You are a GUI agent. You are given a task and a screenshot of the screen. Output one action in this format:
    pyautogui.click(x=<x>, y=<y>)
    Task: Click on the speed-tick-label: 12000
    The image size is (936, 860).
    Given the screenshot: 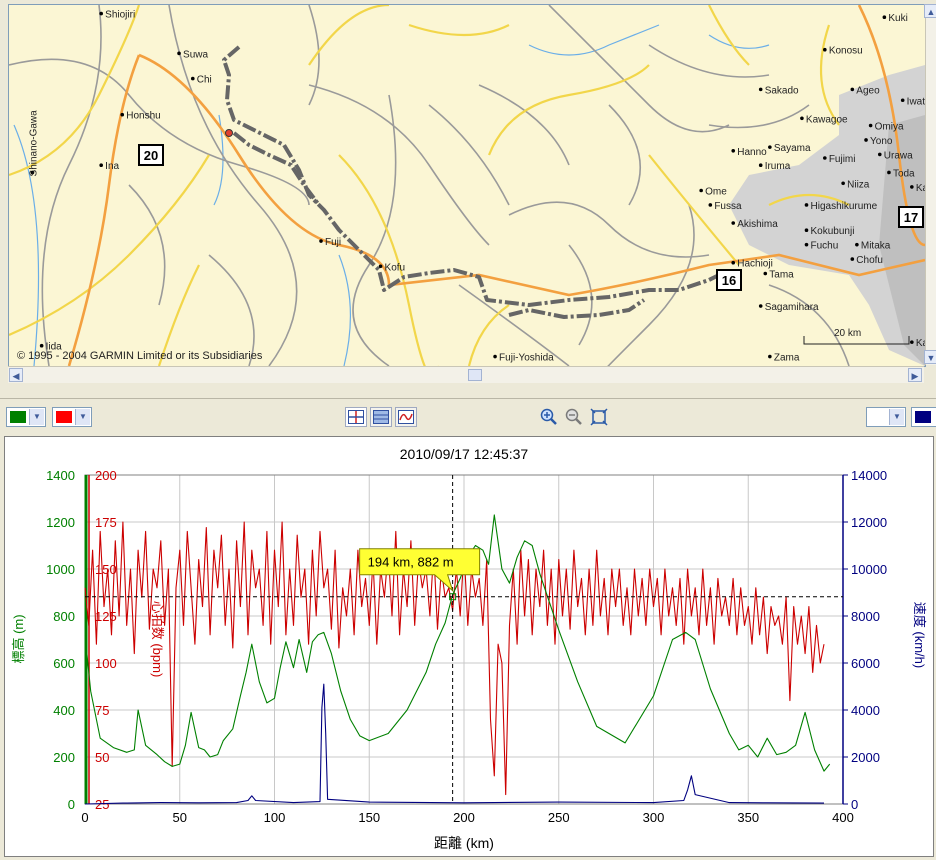 What is the action you would take?
    pyautogui.click(x=869, y=522)
    